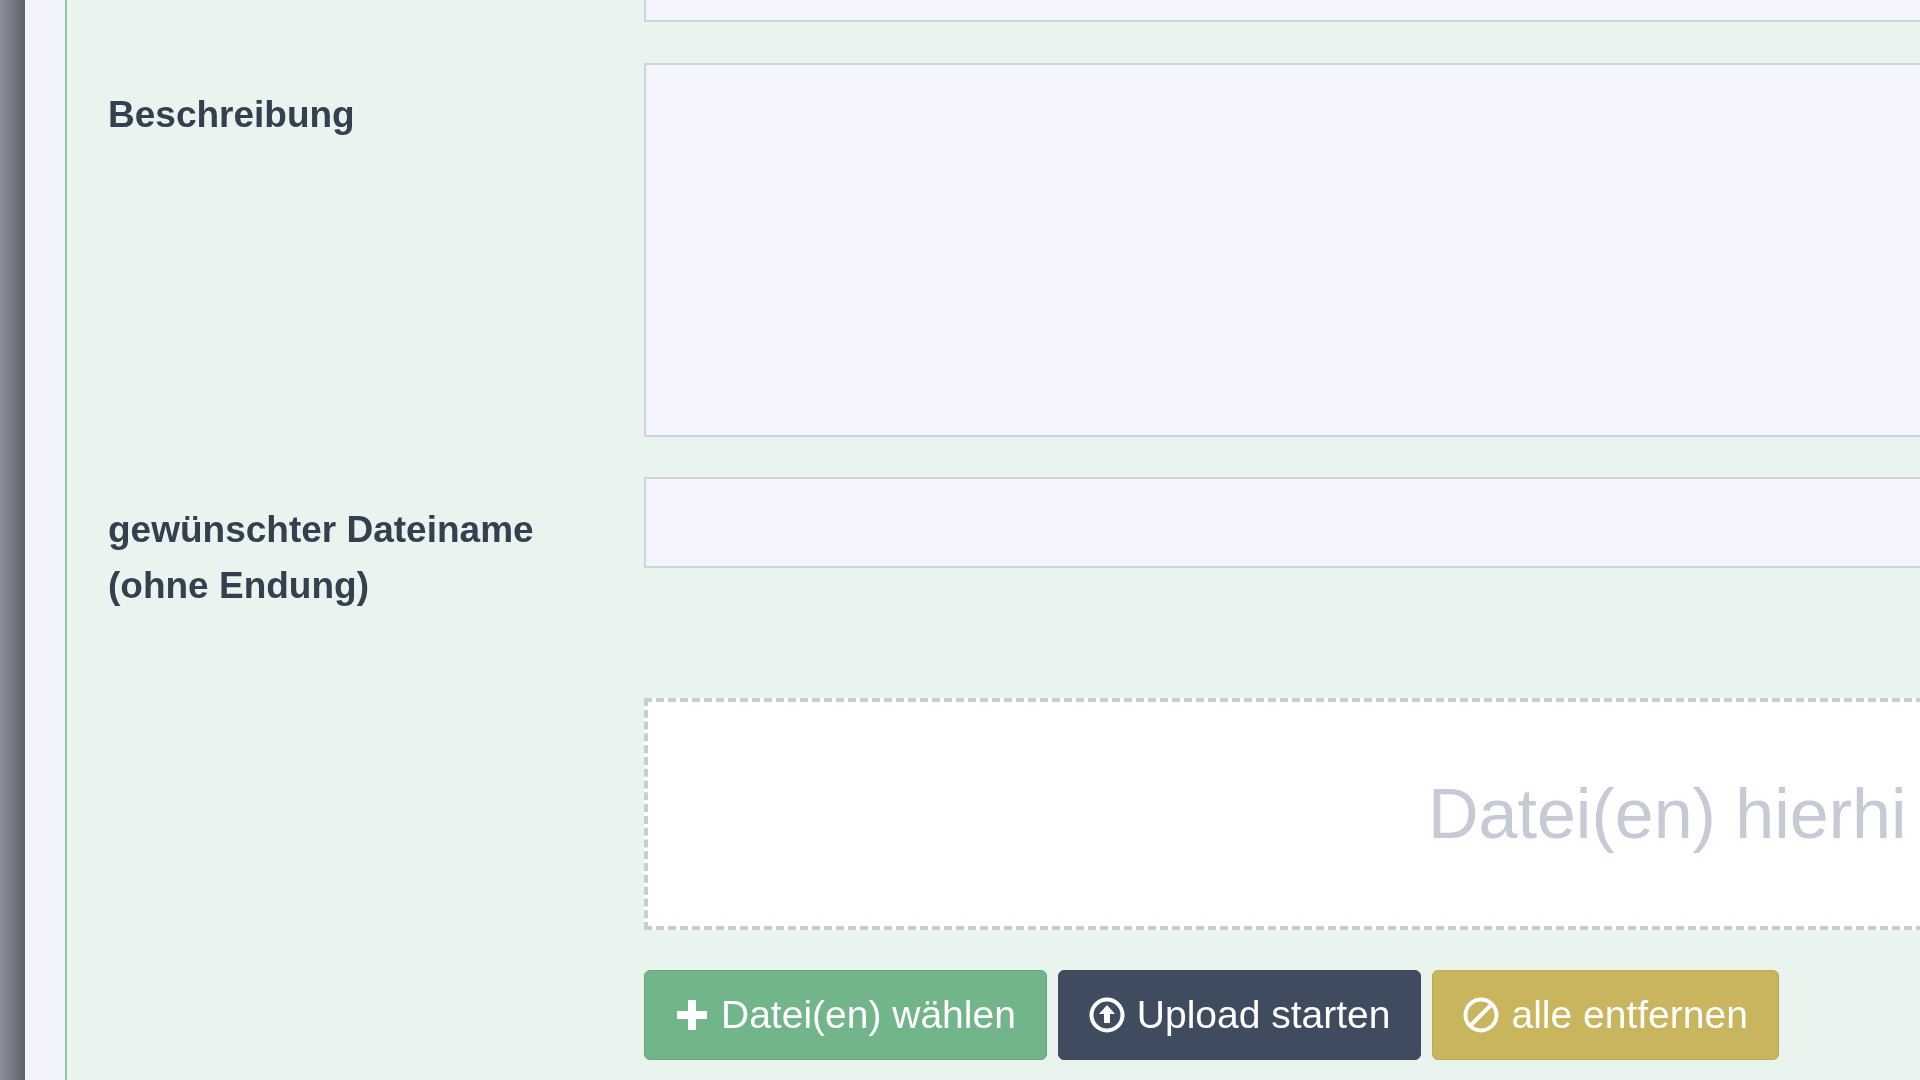  Describe the element at coordinates (1106, 1015) in the screenshot. I see `upload-icon` at that location.